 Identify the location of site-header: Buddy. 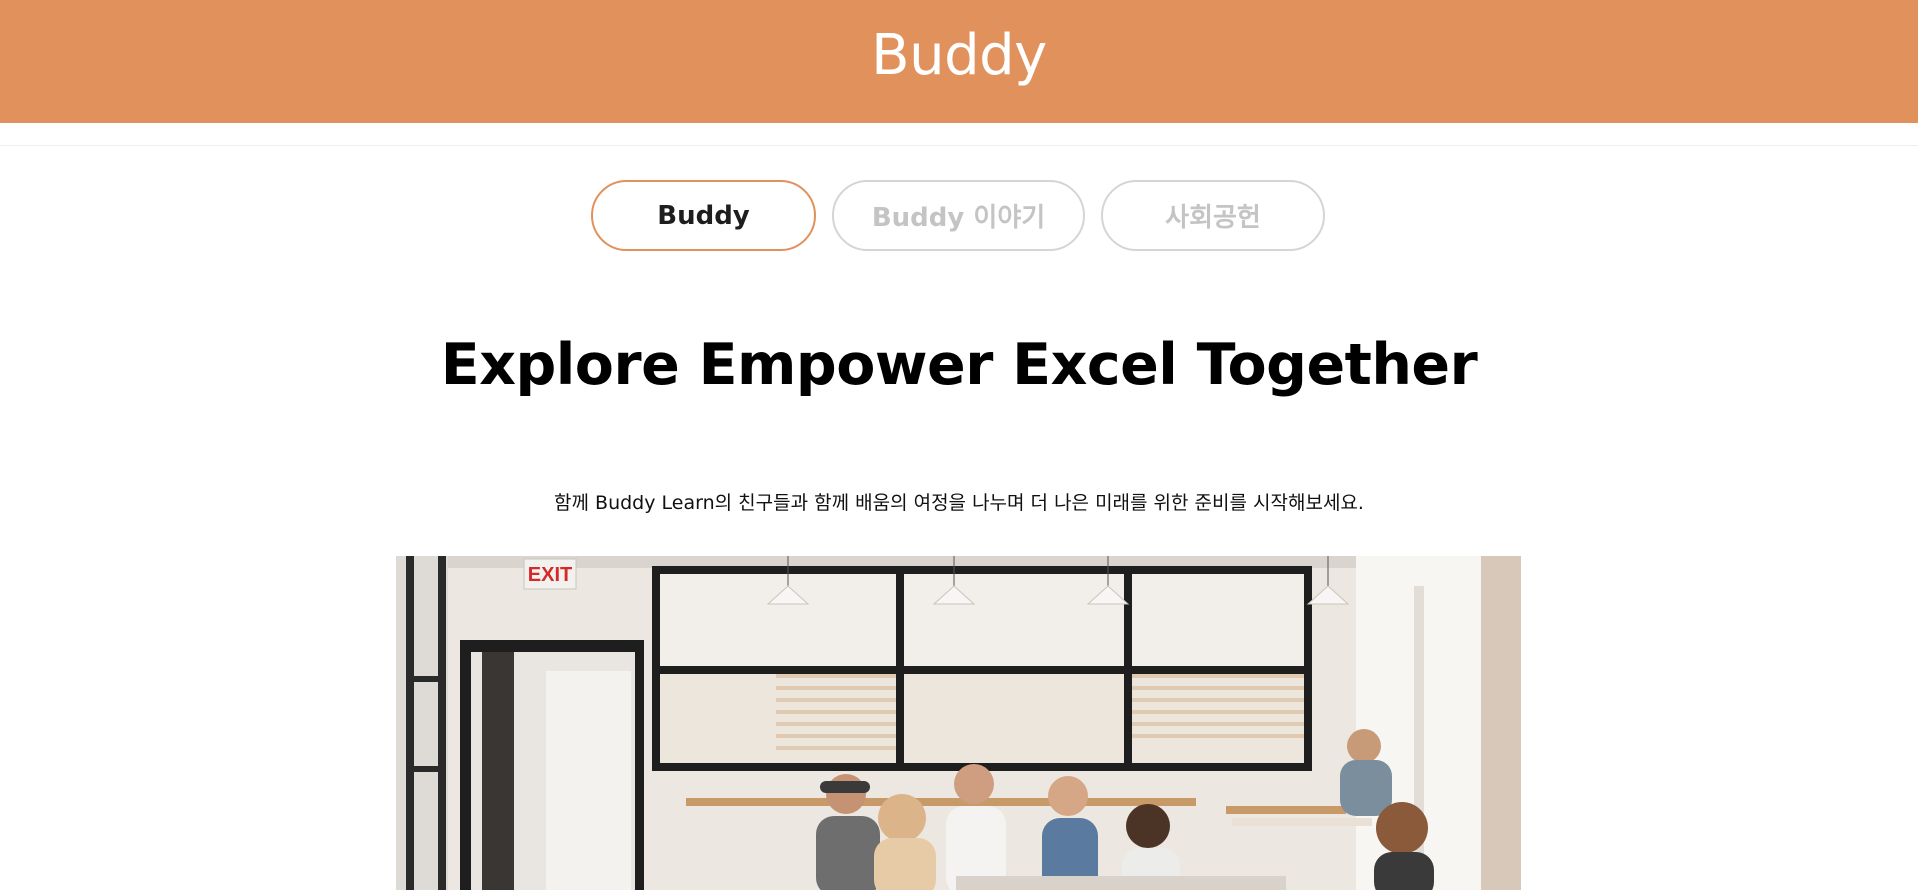
(959, 61).